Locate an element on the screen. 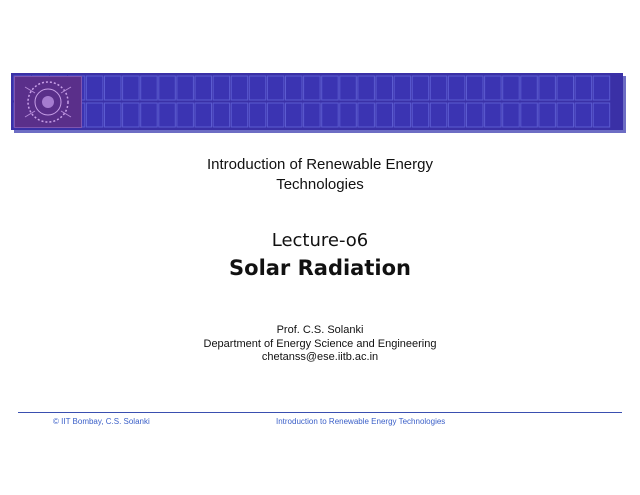 This screenshot has height=495, width=640. footer-copyright: © IIT Bombay, C.S. Solanki is located at coordinates (101, 421).